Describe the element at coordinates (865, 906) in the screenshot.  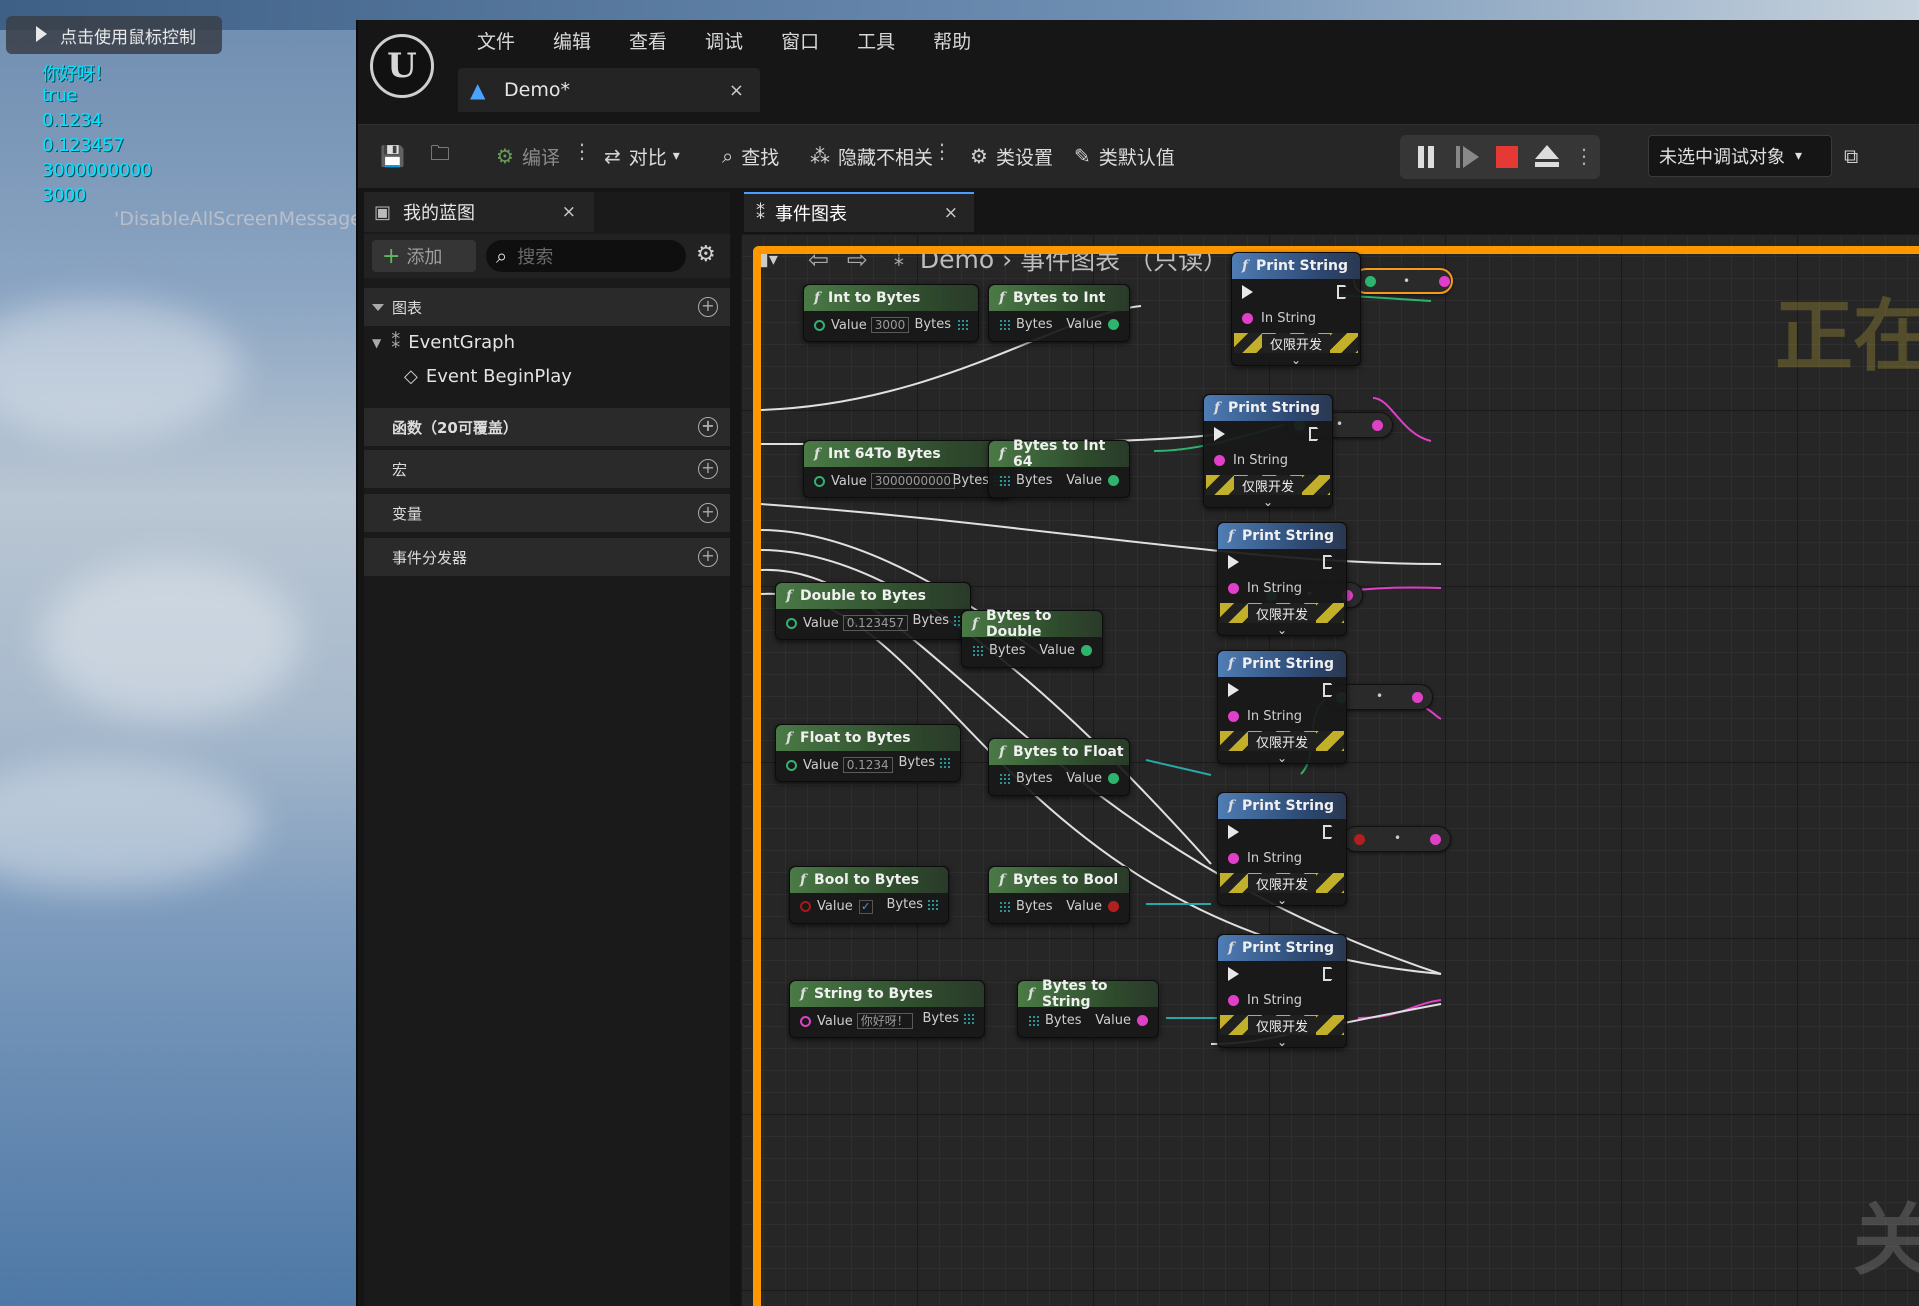
I see `bool-checkbox: ✓` at that location.